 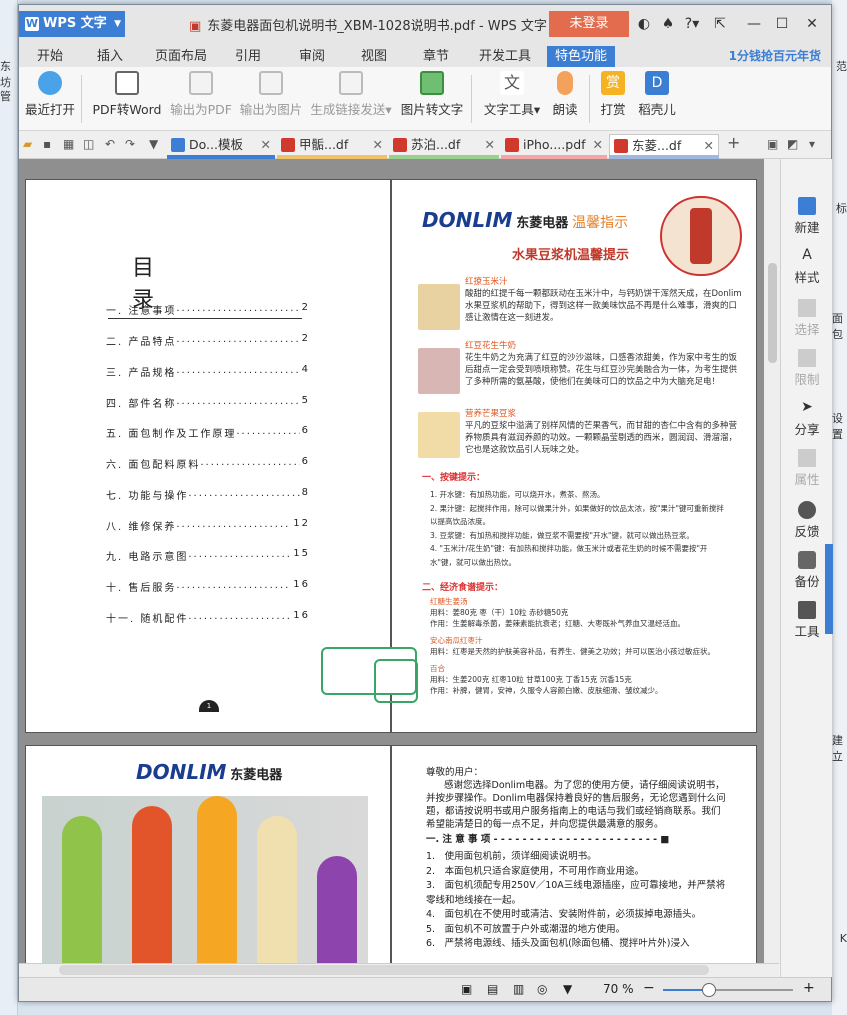 I want to click on share-link-button: 生成链接发送▾, so click(x=351, y=94).